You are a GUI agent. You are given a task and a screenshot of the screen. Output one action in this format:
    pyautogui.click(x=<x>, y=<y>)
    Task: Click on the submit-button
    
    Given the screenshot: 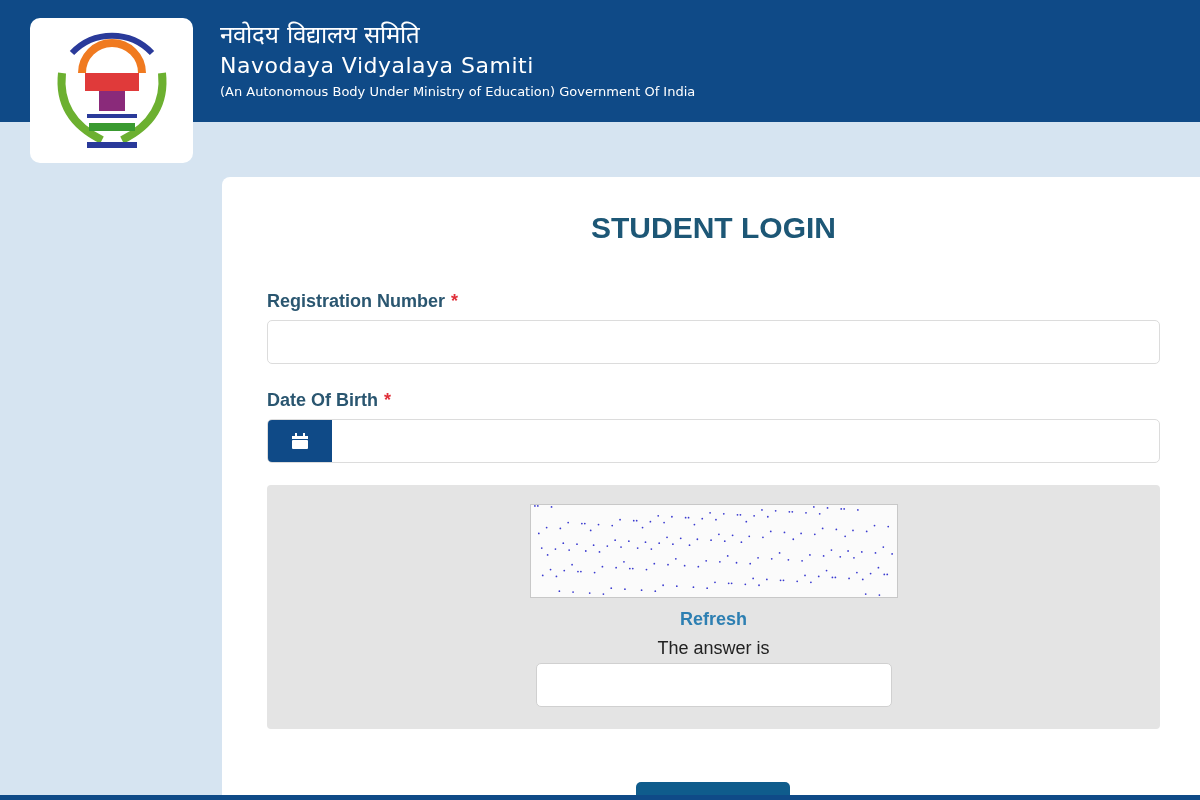 What is the action you would take?
    pyautogui.click(x=713, y=788)
    